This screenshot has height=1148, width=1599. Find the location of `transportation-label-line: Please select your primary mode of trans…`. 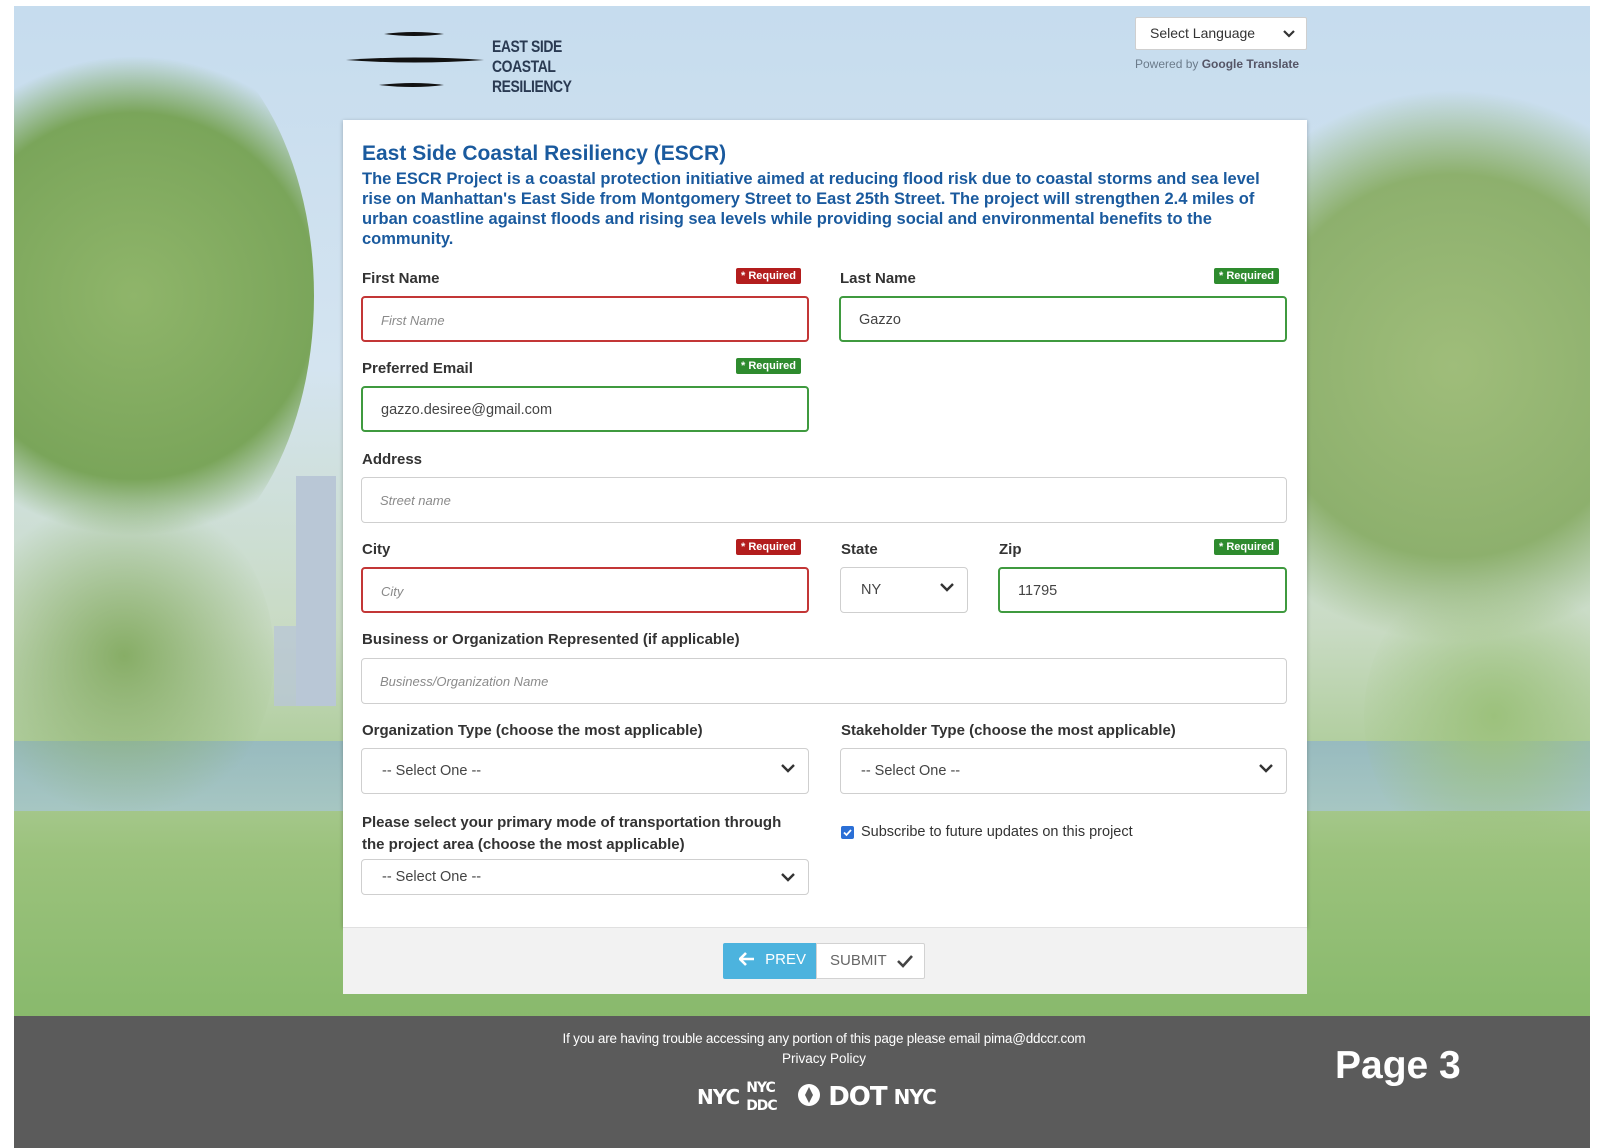

transportation-label-line: Please select your primary mode of trans… is located at coordinates (572, 822).